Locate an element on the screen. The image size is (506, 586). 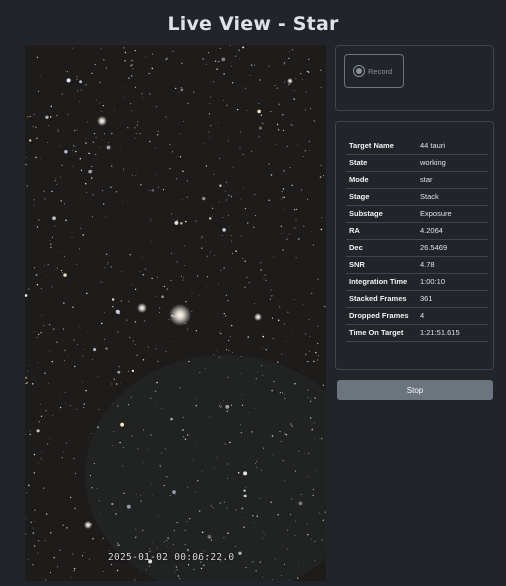
info-key: Target Name is located at coordinates (381, 146).